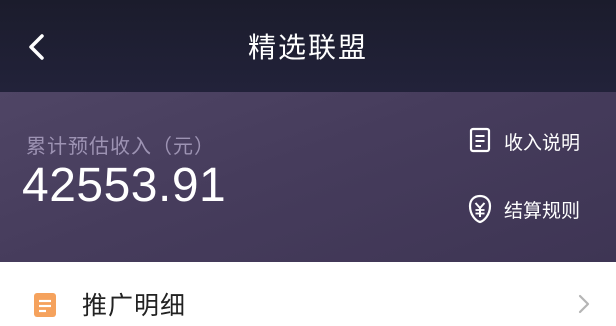  What do you see at coordinates (480, 141) in the screenshot?
I see `document-icon` at bounding box center [480, 141].